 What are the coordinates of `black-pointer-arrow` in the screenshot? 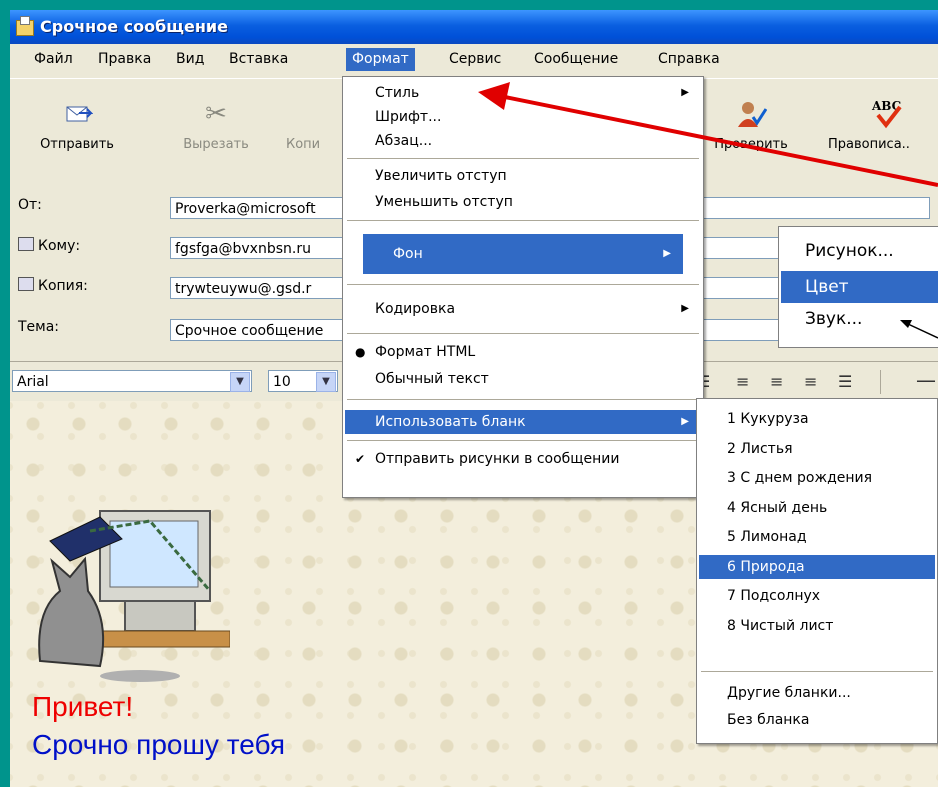 It's located at (922, 331).